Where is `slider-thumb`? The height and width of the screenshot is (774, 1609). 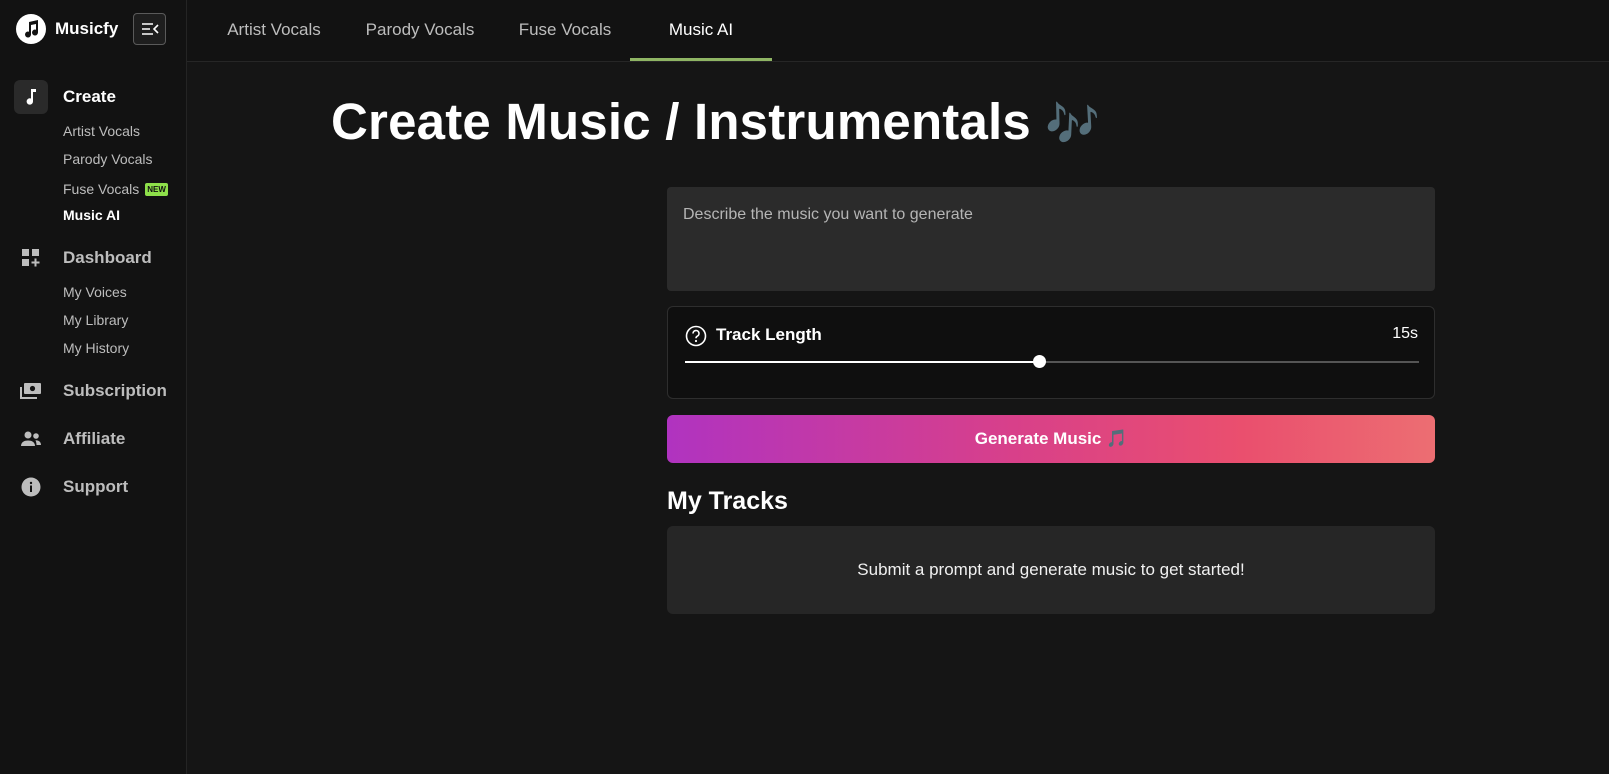 slider-thumb is located at coordinates (1039, 361).